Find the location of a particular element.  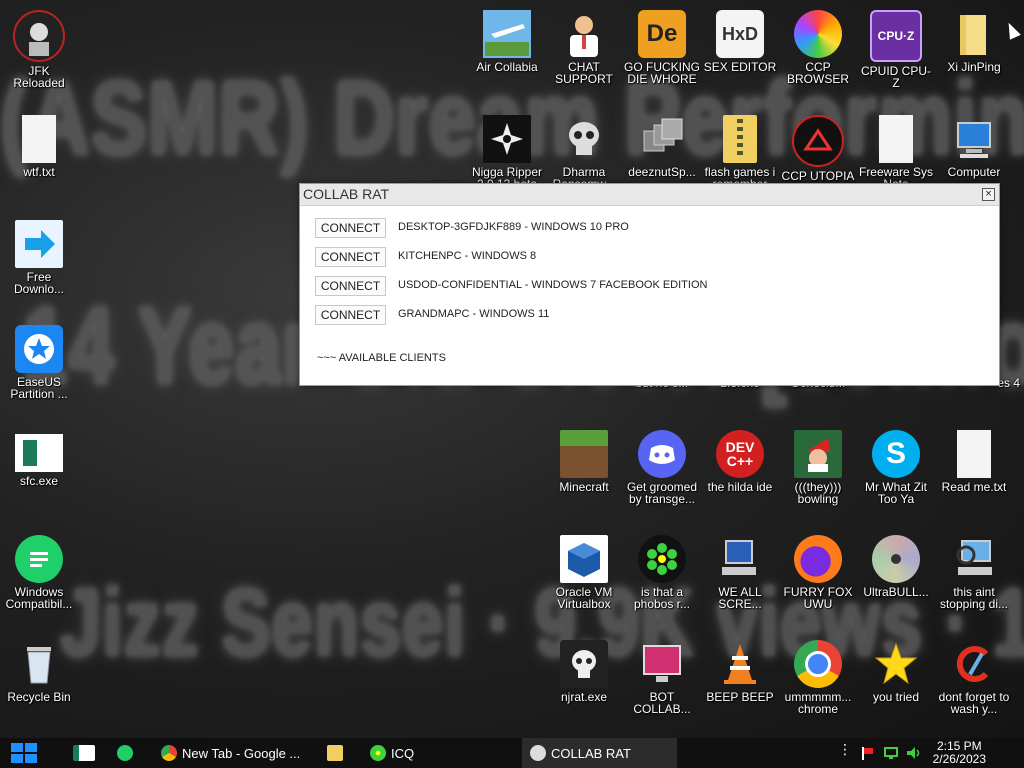

desktop-icon-cpuz: CPU·Z CPUID CPU-Z is located at coordinates (896, 54).